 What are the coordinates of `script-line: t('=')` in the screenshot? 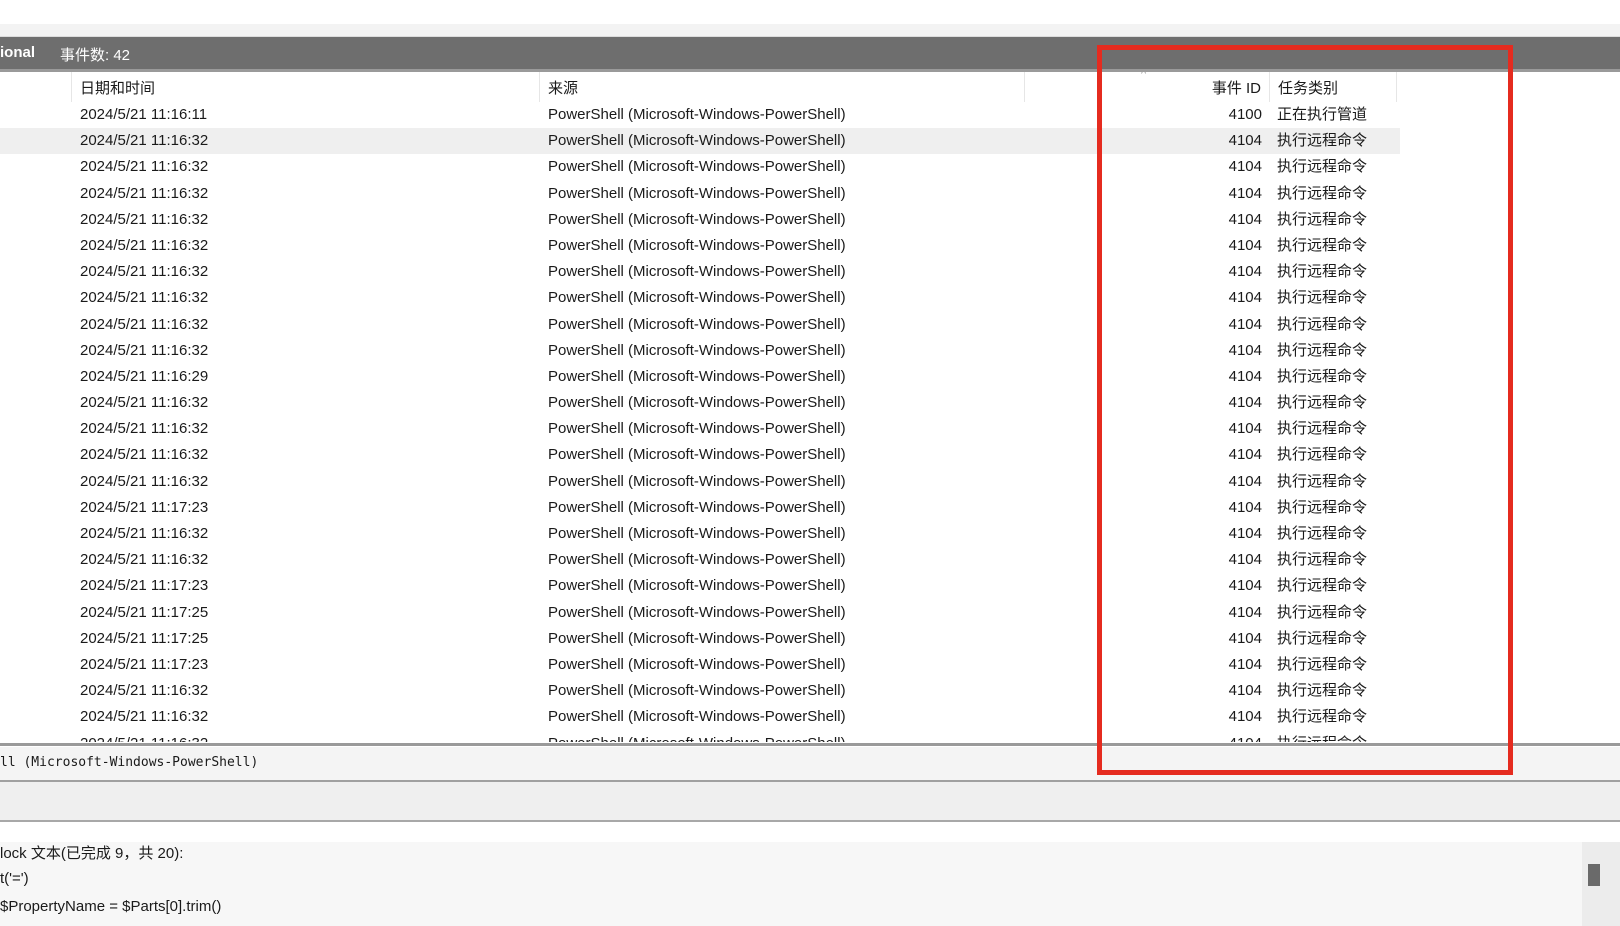 It's located at (14, 878).